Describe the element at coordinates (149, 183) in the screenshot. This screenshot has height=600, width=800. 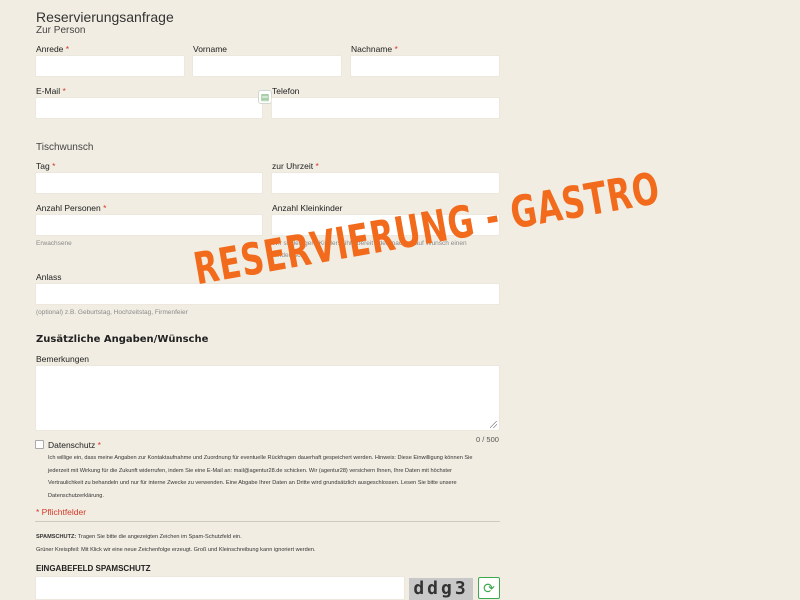
I see `tag-input` at that location.